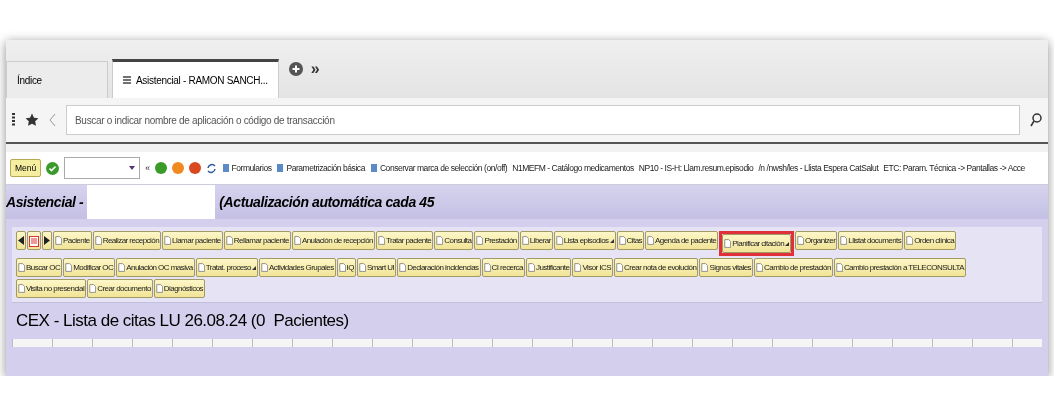 This screenshot has width=1054, height=419. What do you see at coordinates (246, 168) in the screenshot?
I see `toolbar-link: Formularios` at bounding box center [246, 168].